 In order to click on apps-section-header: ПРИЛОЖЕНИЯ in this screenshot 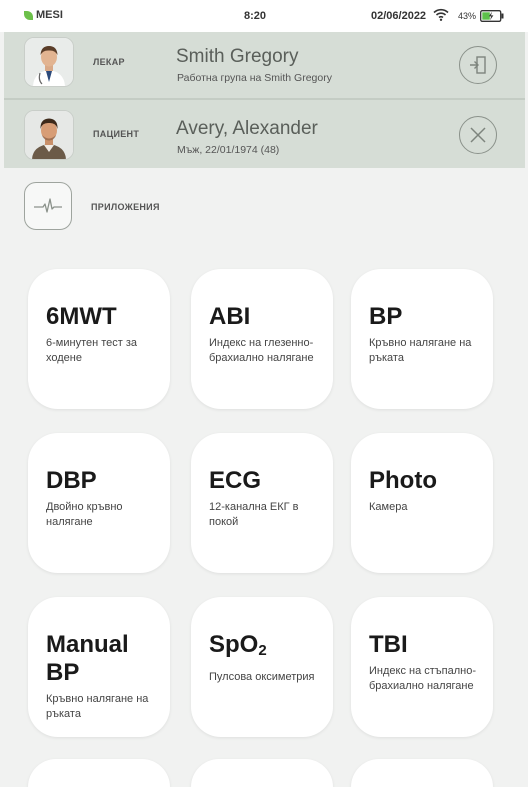, I will do `click(264, 208)`.